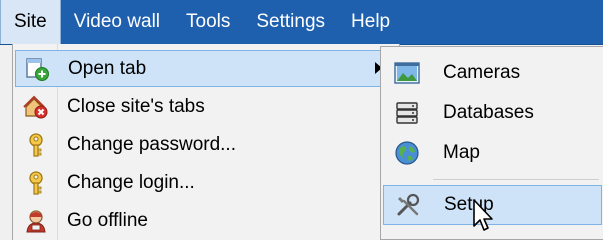 This screenshot has height=240, width=603. Describe the element at coordinates (30, 22) in the screenshot. I see `menu-site: Site` at that location.